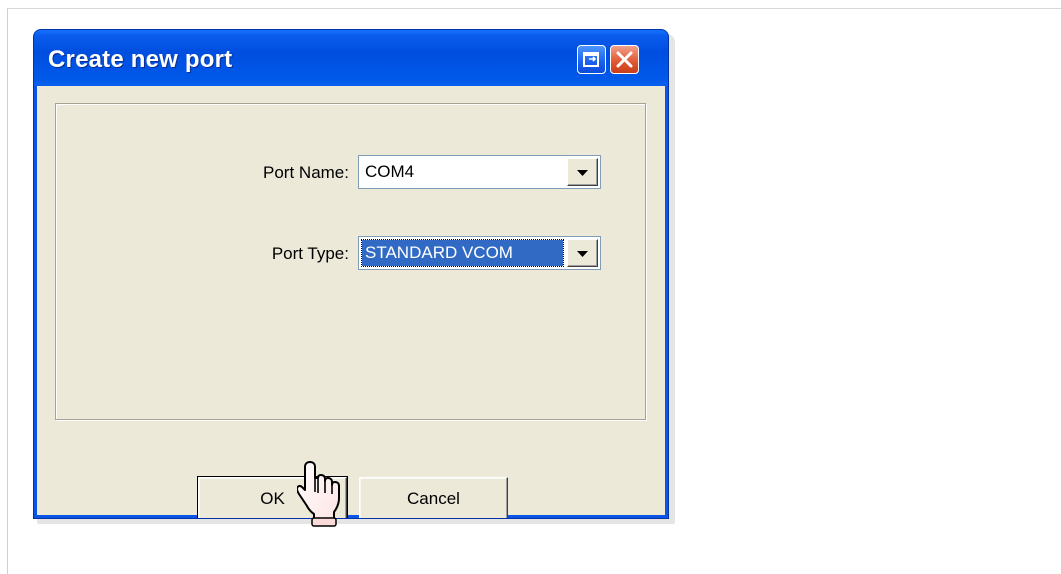 Image resolution: width=1061 pixels, height=574 pixels. Describe the element at coordinates (272, 498) in the screenshot. I see `ok-button-label: OK` at that location.